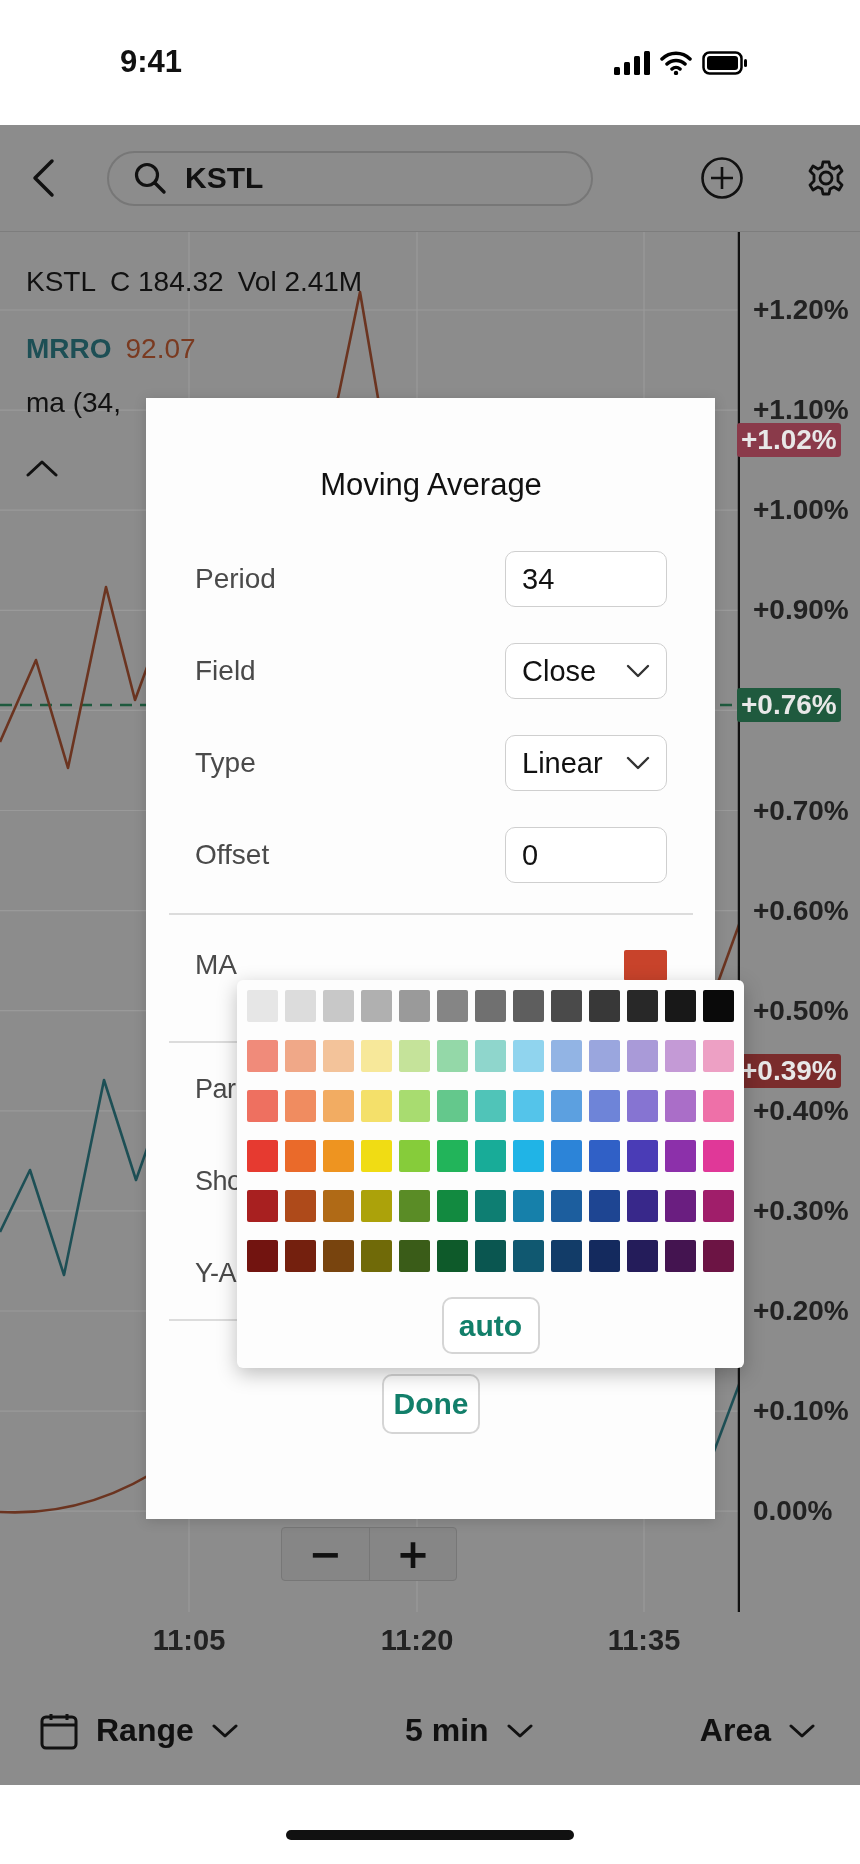 This screenshot has height=1864, width=860. I want to click on select-dropdown: Linear, so click(586, 763).